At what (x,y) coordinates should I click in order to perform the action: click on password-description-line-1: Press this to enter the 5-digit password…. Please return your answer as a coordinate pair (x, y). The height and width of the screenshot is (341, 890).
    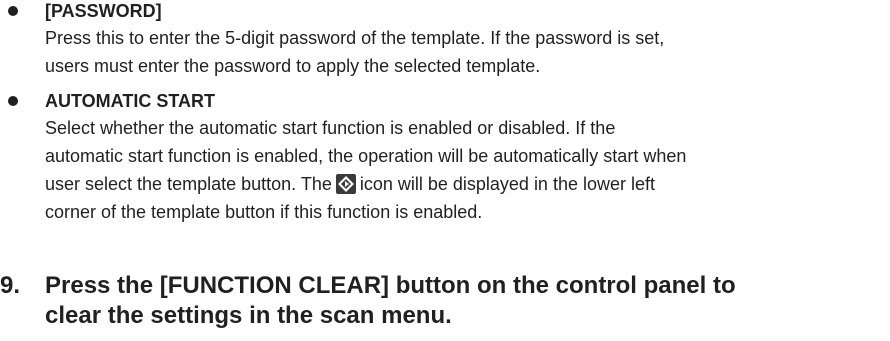
    Looking at the image, I should click on (355, 38).